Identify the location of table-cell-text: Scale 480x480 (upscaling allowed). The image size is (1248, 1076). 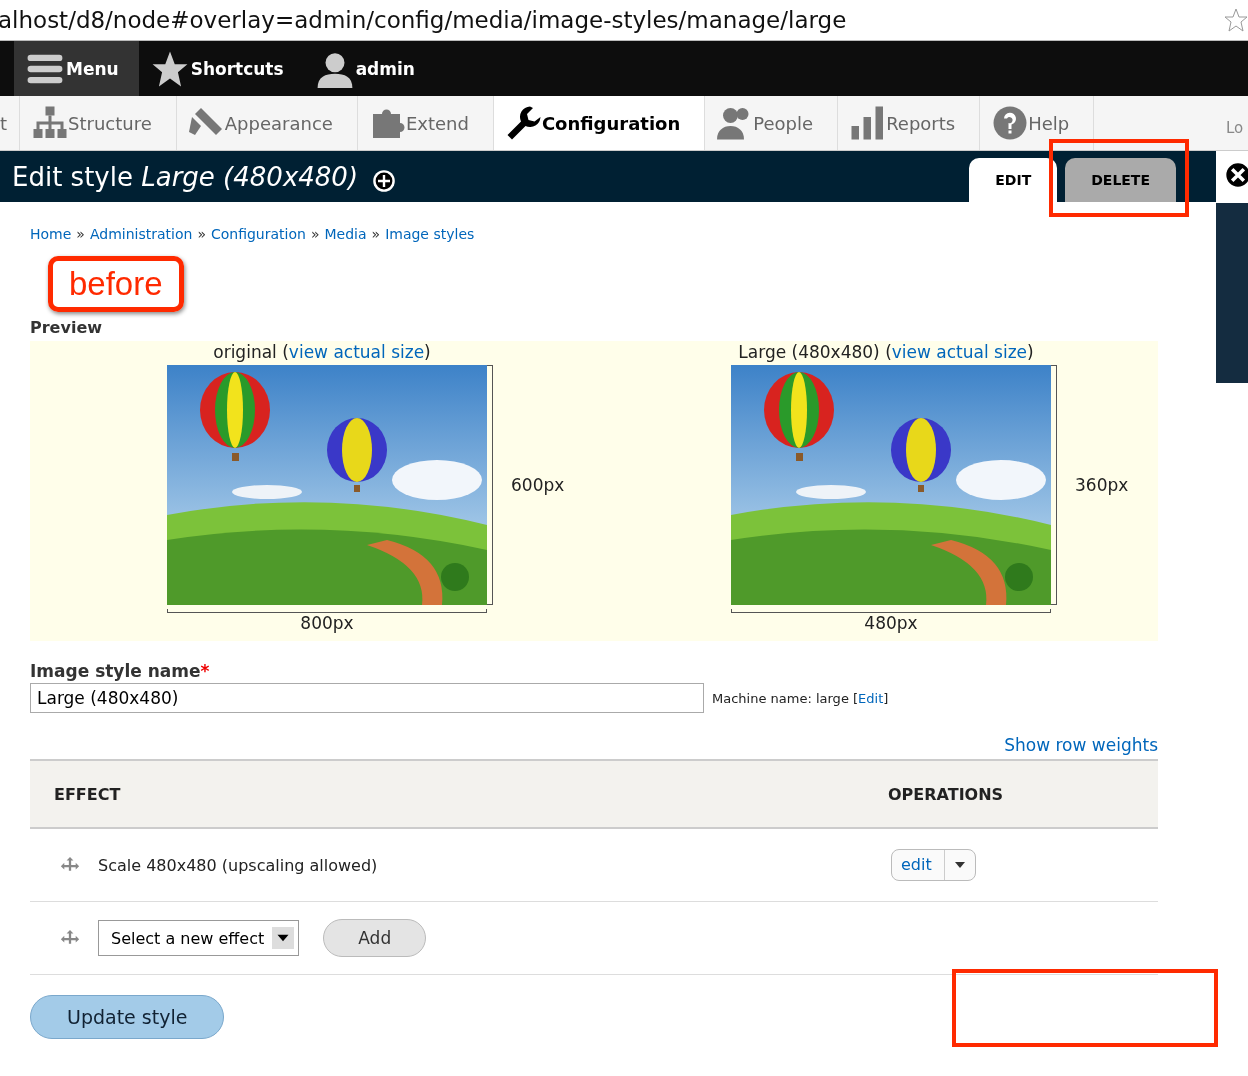
(238, 865).